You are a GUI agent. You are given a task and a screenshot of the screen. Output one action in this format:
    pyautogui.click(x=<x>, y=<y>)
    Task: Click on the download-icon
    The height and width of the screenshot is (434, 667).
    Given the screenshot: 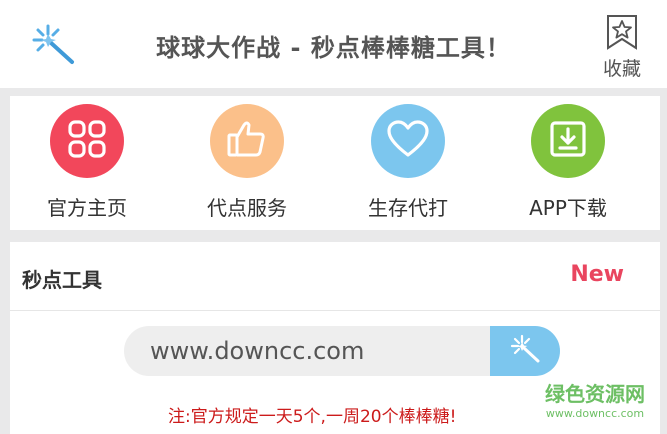 What is the action you would take?
    pyautogui.click(x=568, y=141)
    